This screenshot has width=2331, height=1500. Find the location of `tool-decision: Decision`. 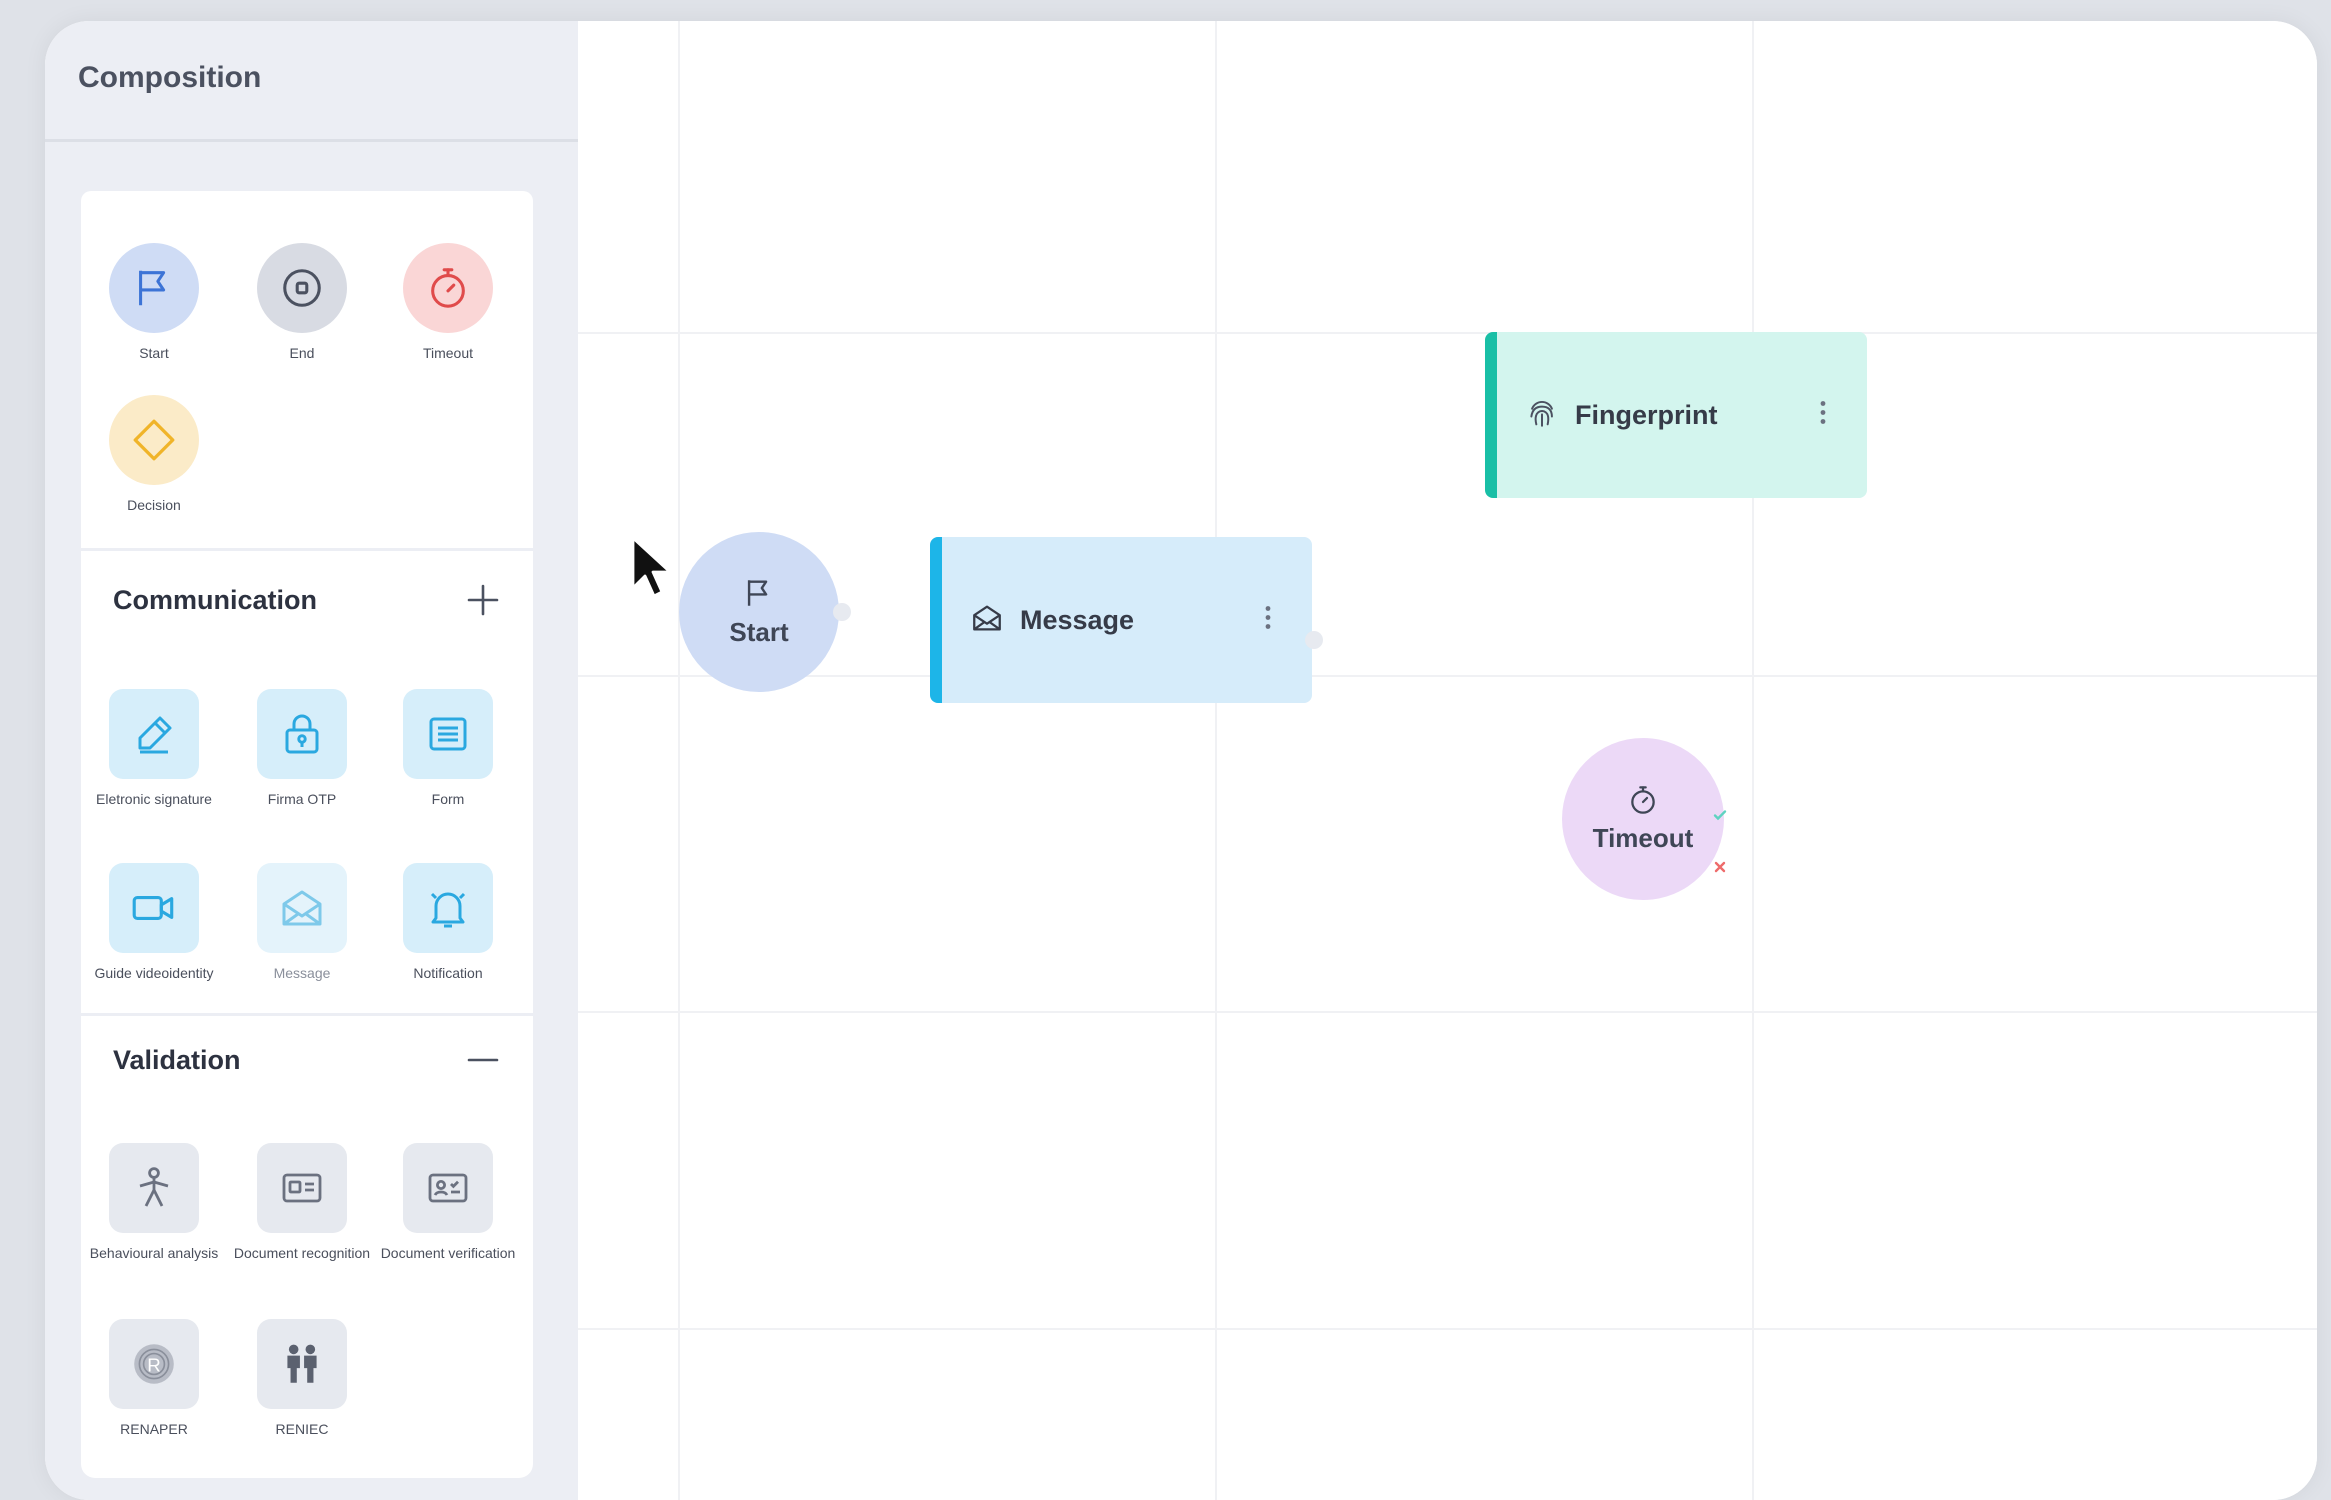

tool-decision: Decision is located at coordinates (154, 455).